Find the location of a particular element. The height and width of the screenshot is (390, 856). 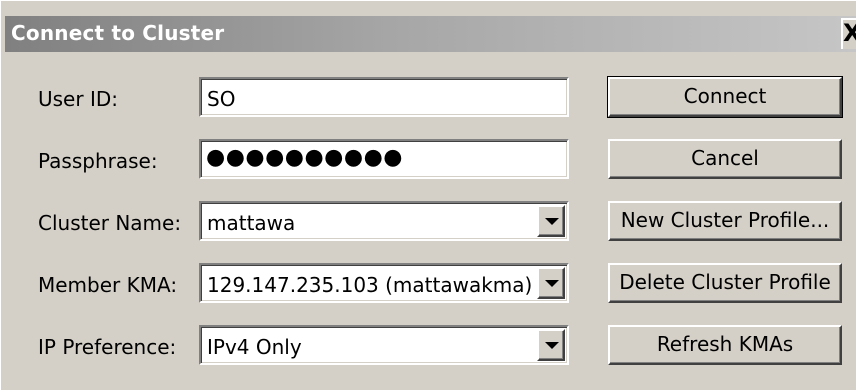

member-kma-select: 129.147.235.103 (mattawakma) is located at coordinates (384, 283).